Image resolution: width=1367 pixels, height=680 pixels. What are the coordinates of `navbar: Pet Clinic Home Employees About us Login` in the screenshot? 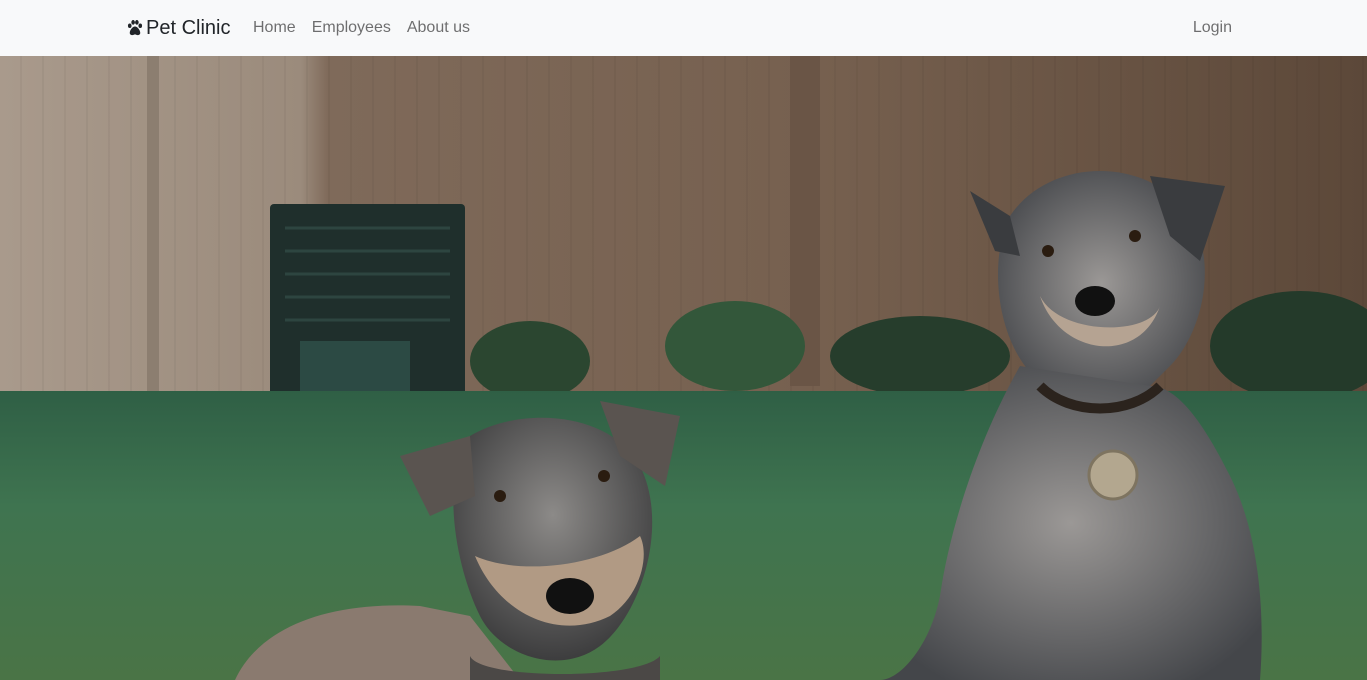 It's located at (683, 28).